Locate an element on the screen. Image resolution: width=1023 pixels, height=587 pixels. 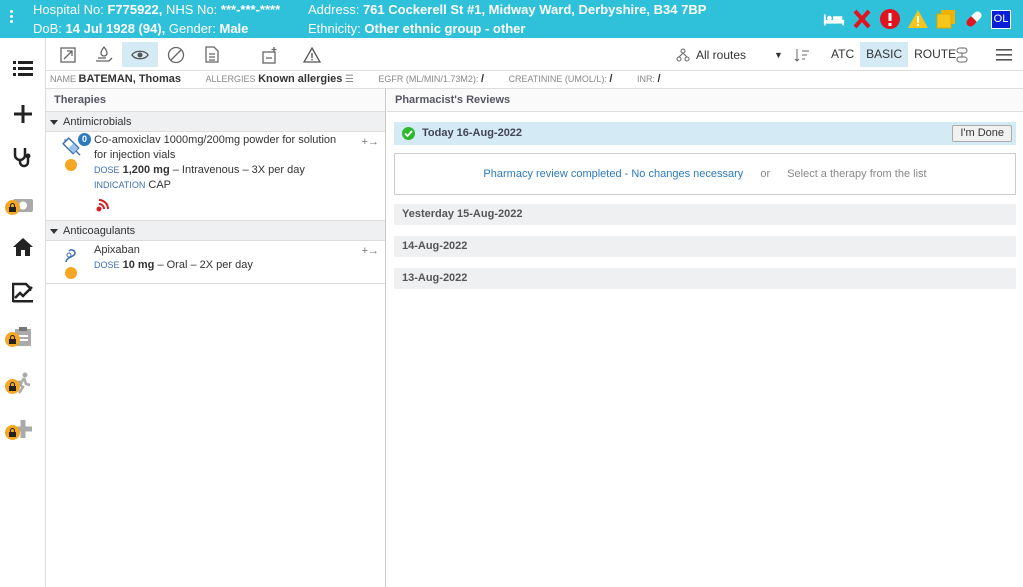
pill-icon is located at coordinates (974, 19).